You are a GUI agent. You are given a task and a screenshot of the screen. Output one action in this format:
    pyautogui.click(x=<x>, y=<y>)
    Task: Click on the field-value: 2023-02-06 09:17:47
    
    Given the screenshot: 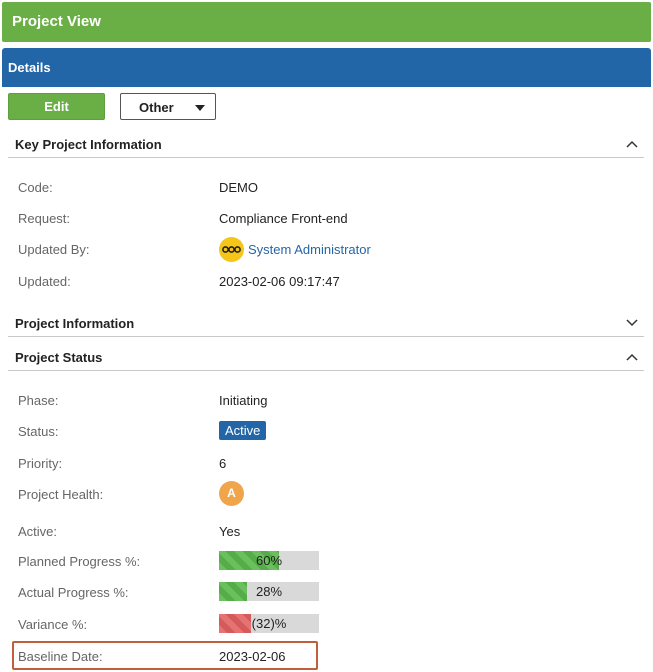 What is the action you would take?
    pyautogui.click(x=279, y=281)
    